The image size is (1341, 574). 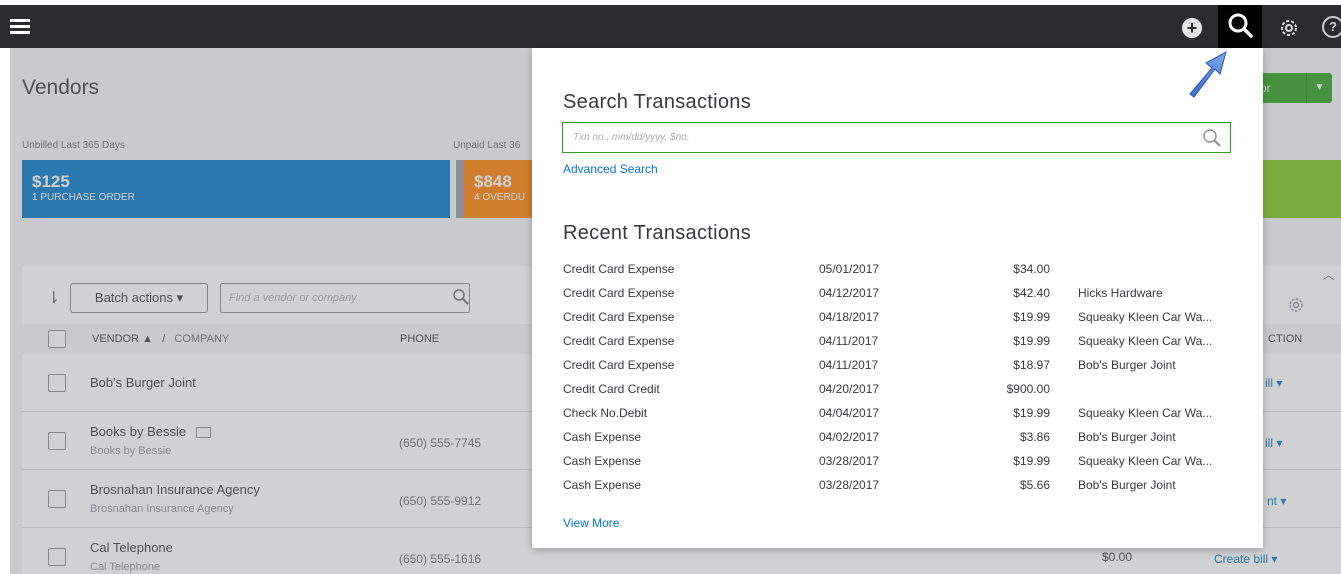 I want to click on phone-number: (650) 555-1616, so click(x=440, y=559).